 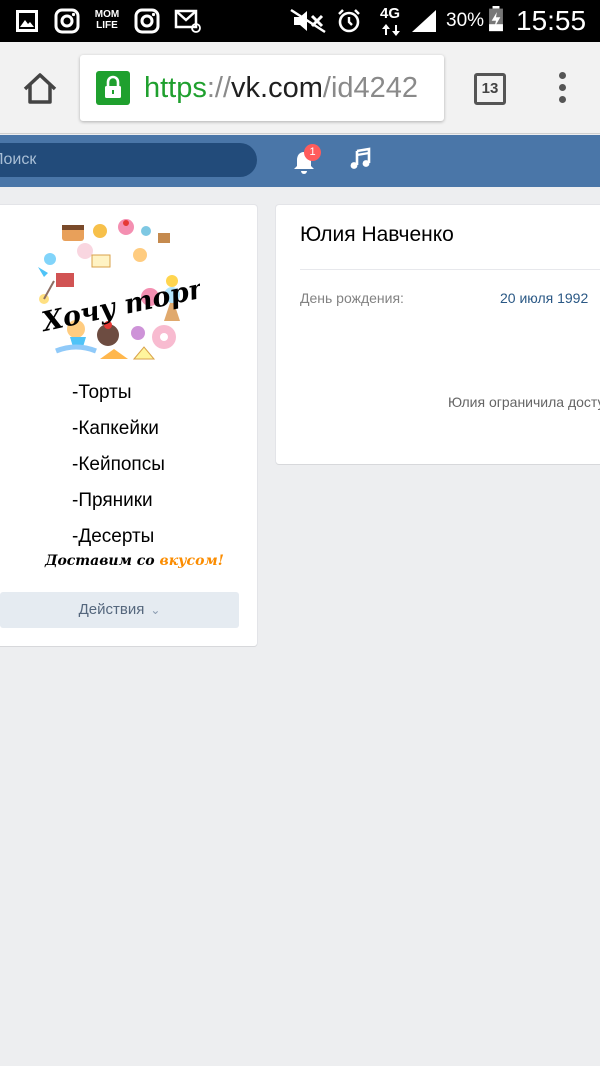 What do you see at coordinates (349, 21) in the screenshot?
I see `alarm-icon` at bounding box center [349, 21].